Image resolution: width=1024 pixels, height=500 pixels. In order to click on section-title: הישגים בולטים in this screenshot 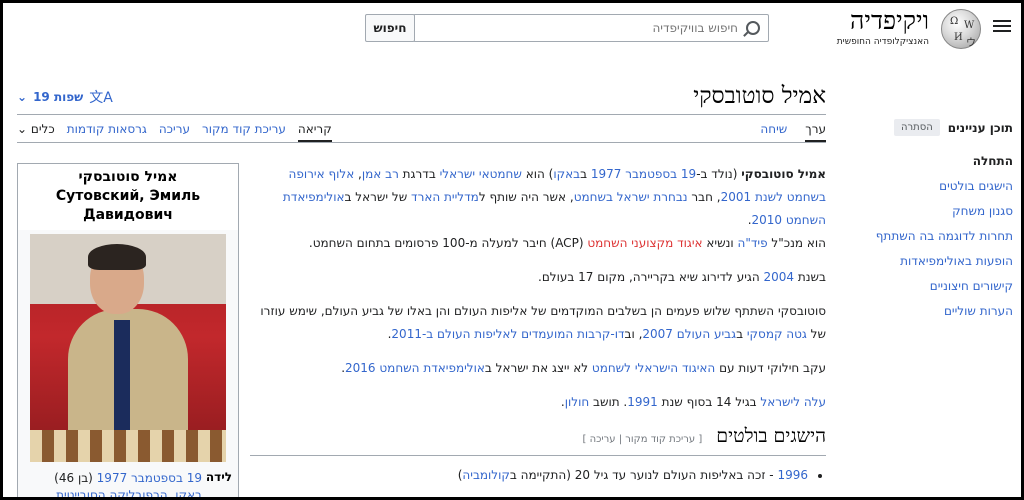, I will do `click(771, 436)`.